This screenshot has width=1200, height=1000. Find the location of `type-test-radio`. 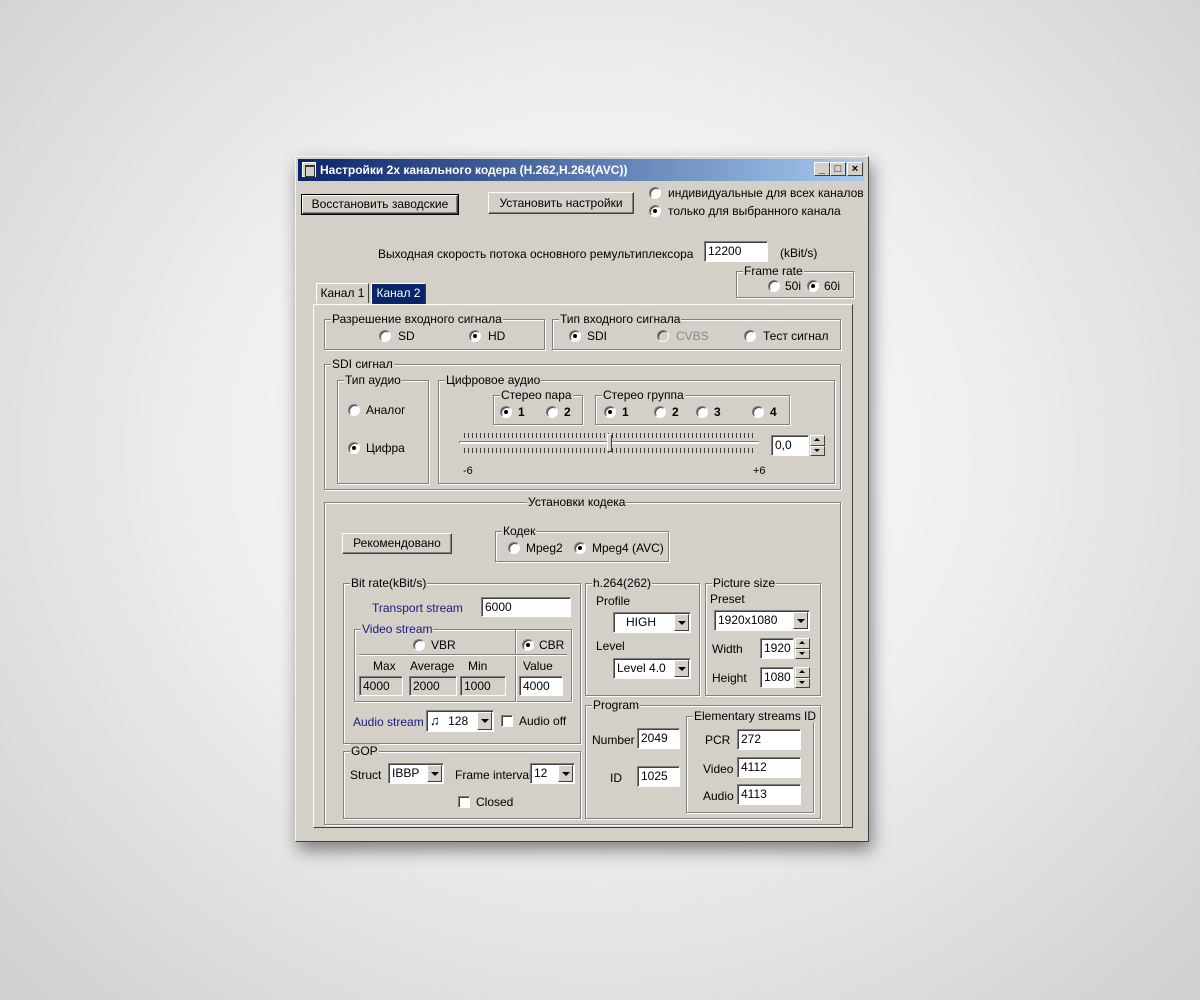

type-test-radio is located at coordinates (750, 336).